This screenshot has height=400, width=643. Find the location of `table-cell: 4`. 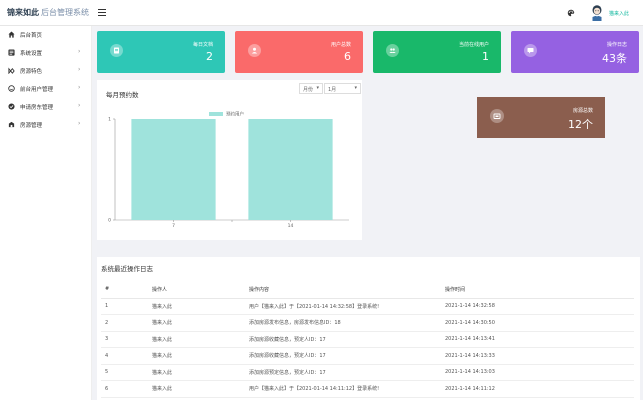

table-cell: 4 is located at coordinates (124, 356).